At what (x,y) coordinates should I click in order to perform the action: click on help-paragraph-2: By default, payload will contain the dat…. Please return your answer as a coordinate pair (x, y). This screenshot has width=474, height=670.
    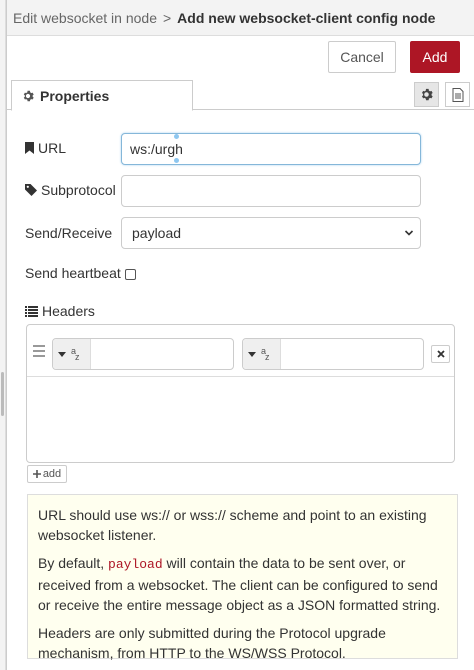
    Looking at the image, I should click on (243, 584).